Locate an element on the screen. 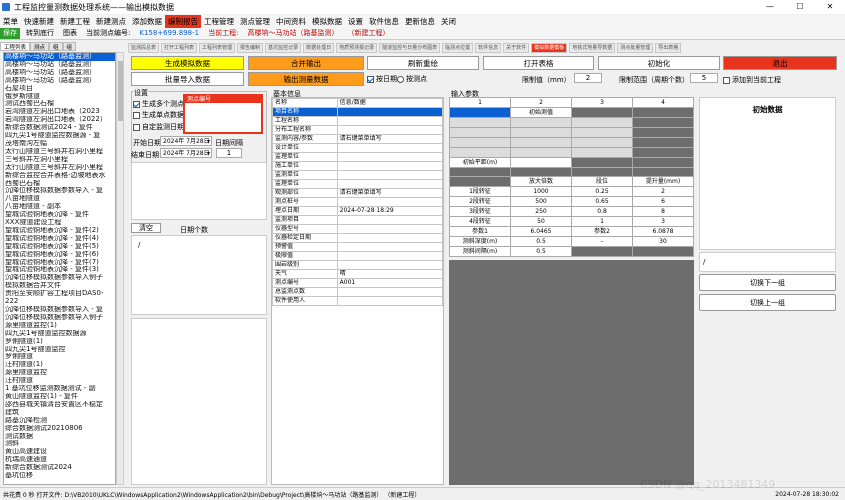  project-list-item: 八亩地隧道 - 副本 is located at coordinates (59, 207).